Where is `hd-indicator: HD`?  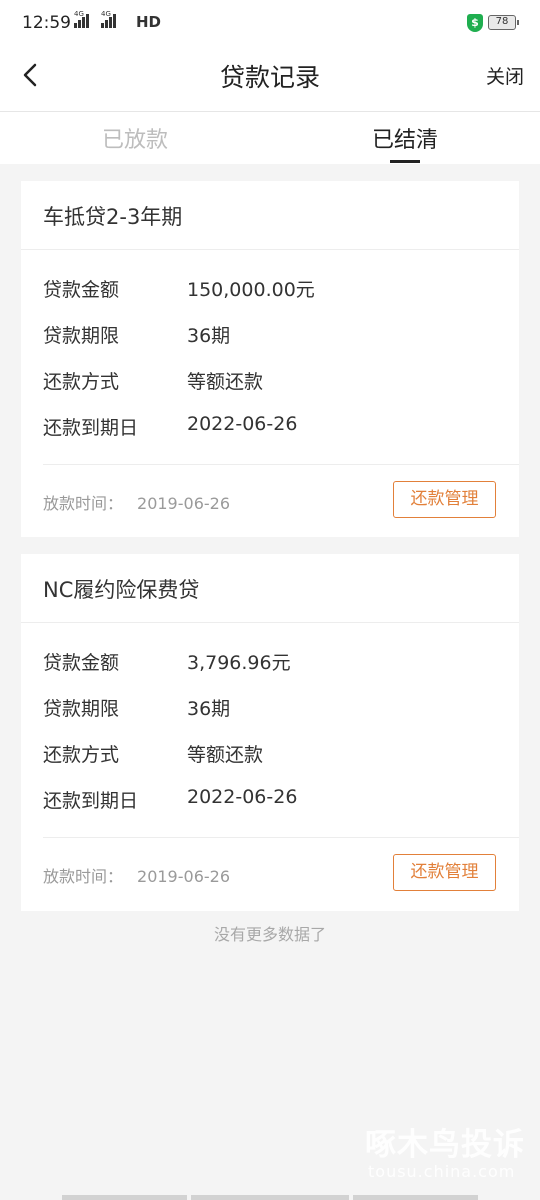 hd-indicator: HD is located at coordinates (149, 22).